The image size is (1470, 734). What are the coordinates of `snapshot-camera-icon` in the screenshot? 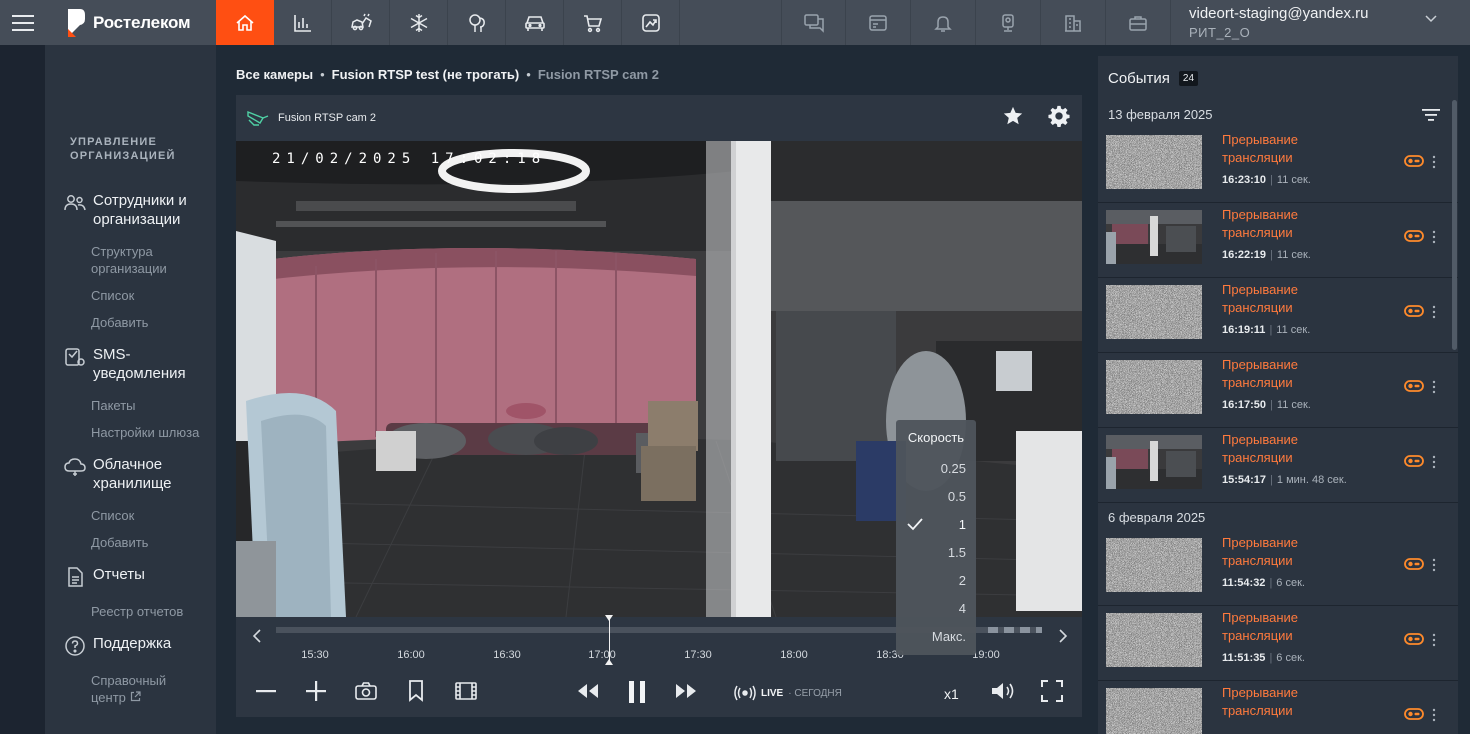 It's located at (366, 691).